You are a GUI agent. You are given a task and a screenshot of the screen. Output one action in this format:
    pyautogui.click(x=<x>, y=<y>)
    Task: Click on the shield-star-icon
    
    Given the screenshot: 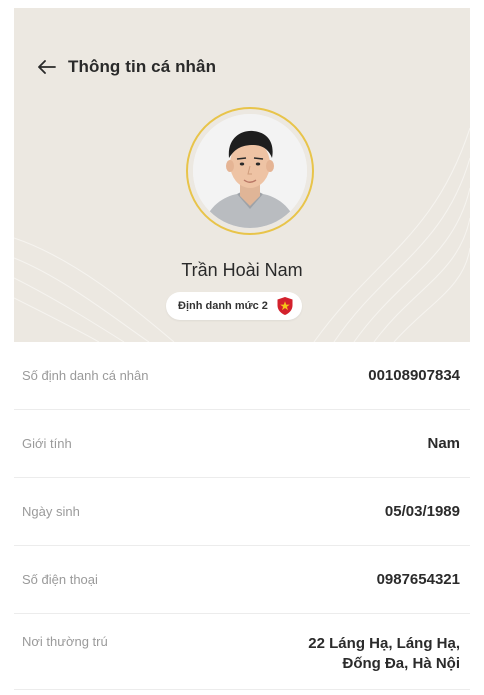 What is the action you would take?
    pyautogui.click(x=285, y=306)
    